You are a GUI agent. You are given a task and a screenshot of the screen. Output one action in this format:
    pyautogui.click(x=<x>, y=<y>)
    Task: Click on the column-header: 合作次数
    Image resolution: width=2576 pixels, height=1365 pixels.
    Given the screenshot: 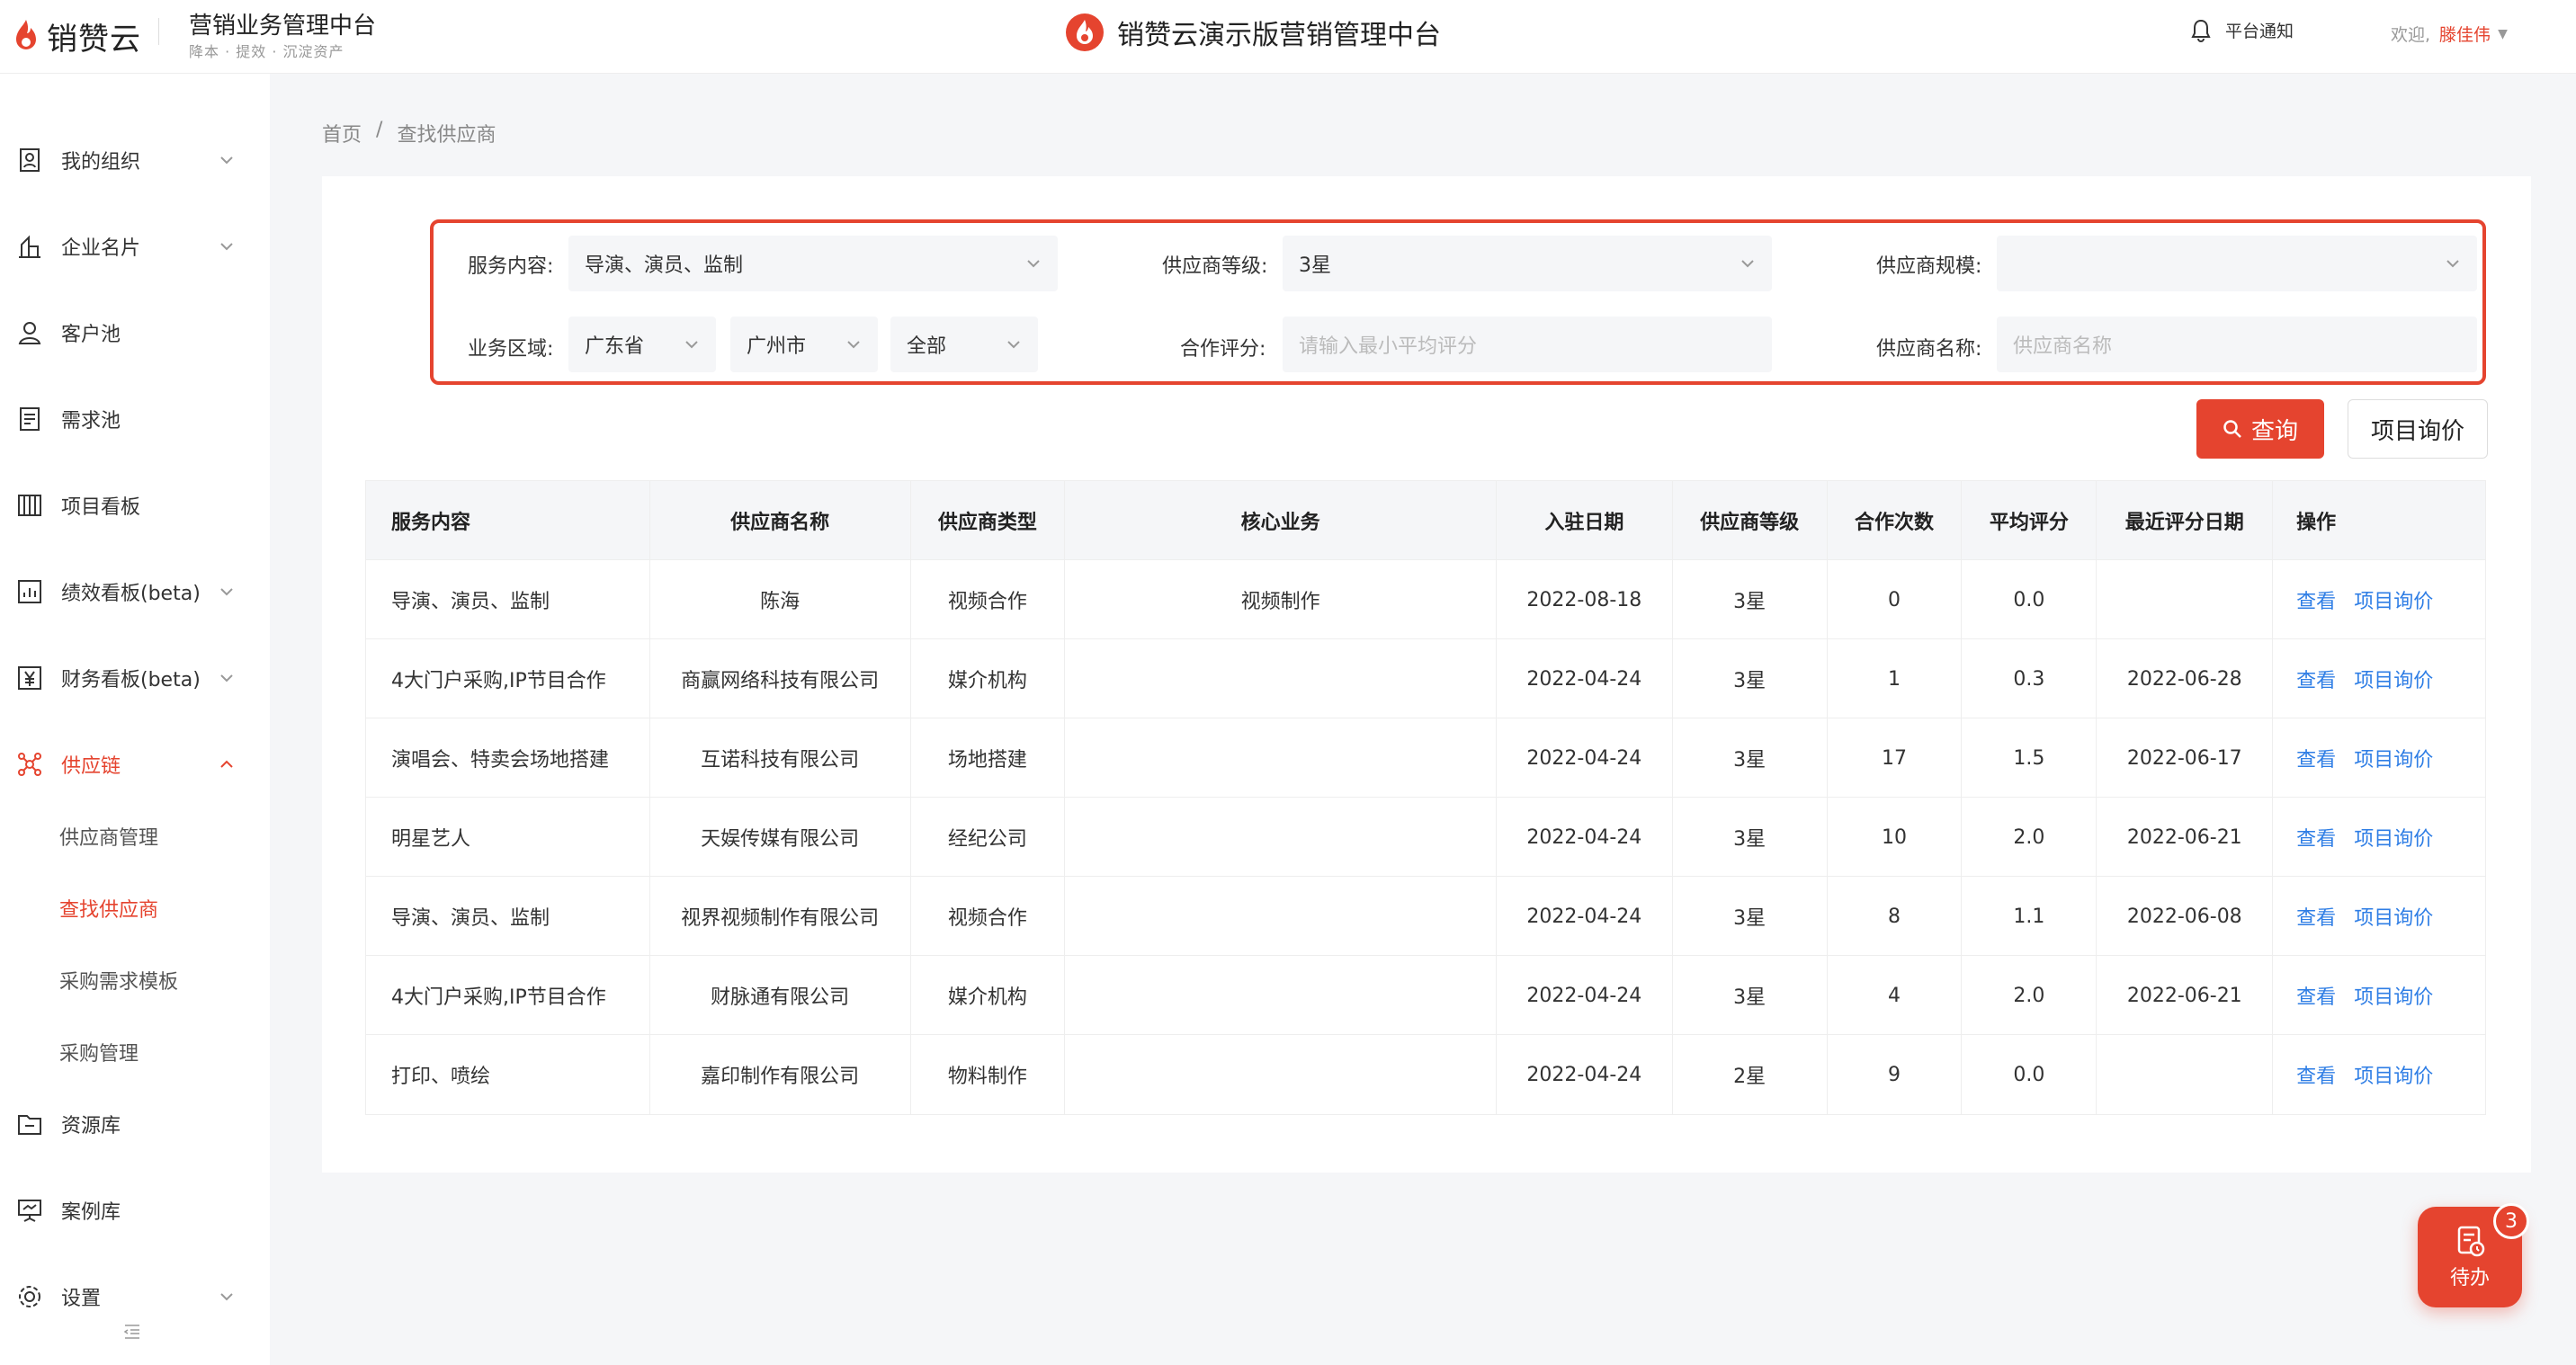 What is the action you would take?
    pyautogui.click(x=1895, y=520)
    